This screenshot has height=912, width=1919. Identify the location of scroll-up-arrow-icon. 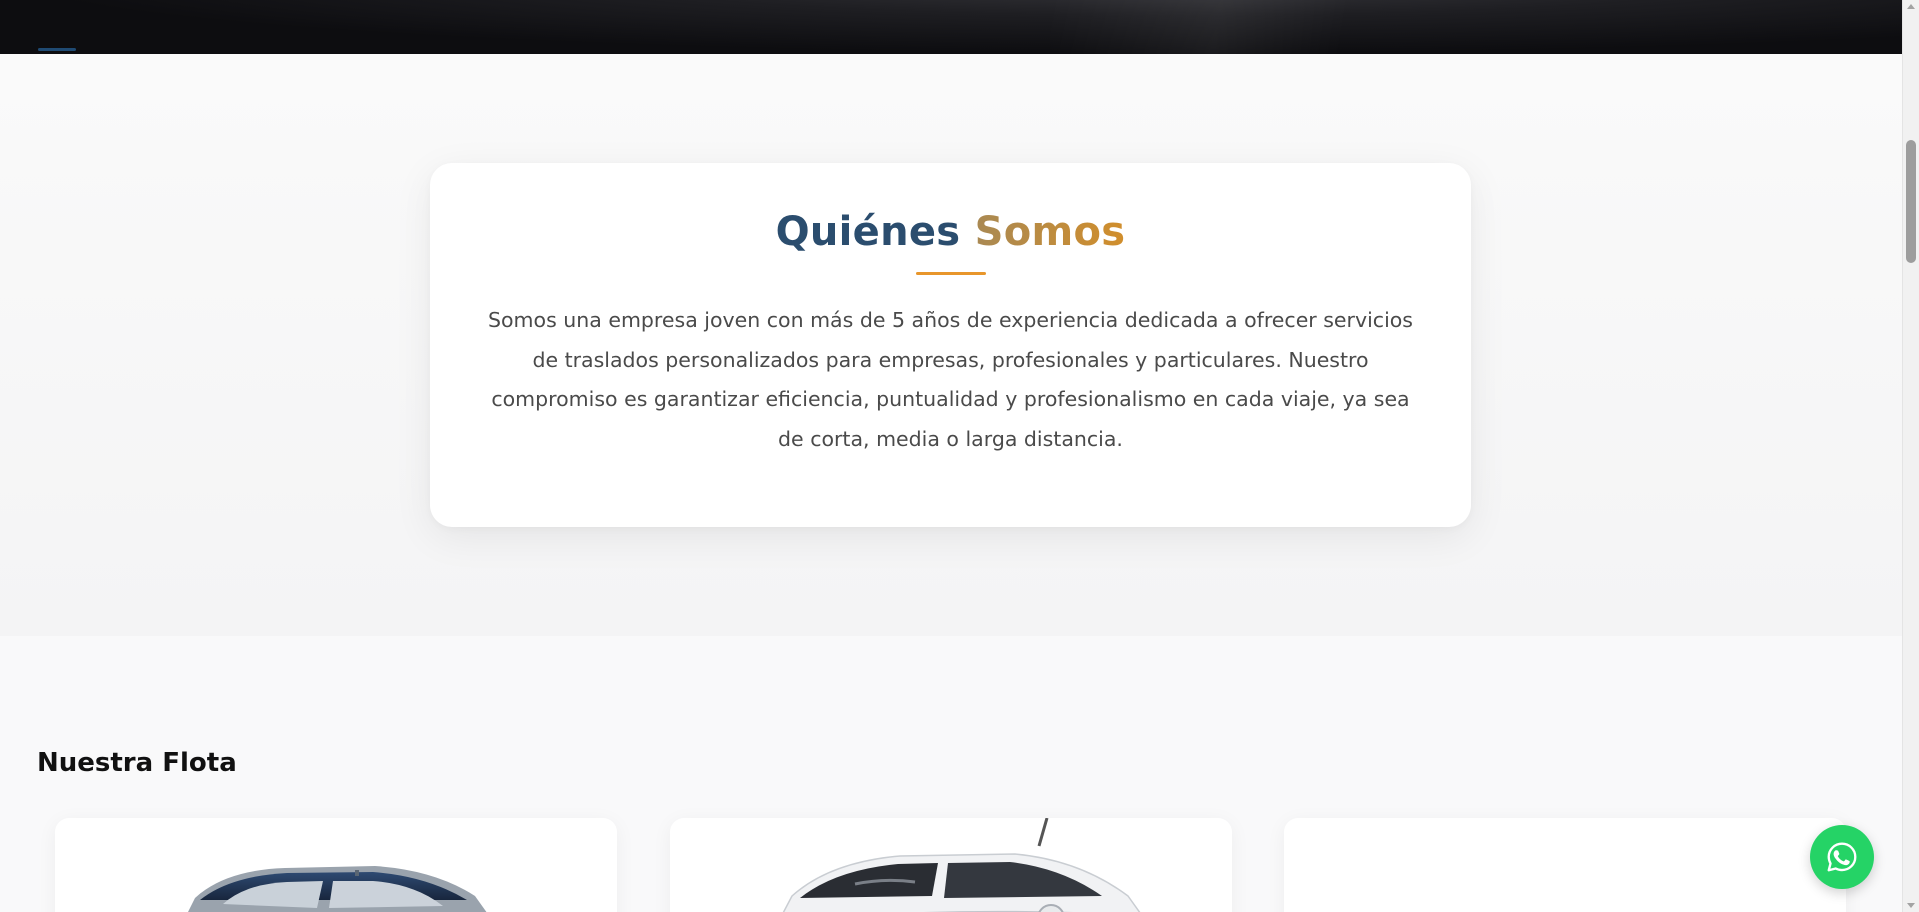
(1911, 6).